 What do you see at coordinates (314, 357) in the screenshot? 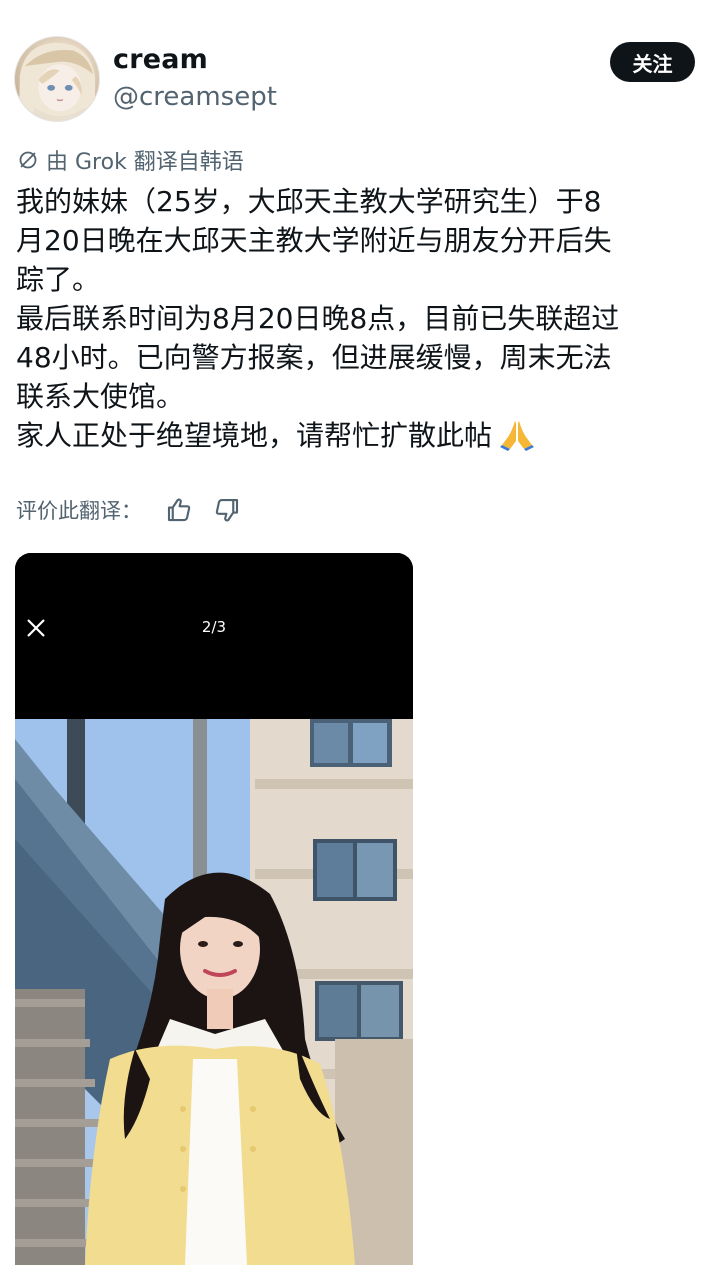
I see `post-line: 48小时。已向警方报案，但进展缓慢，周末无法` at bounding box center [314, 357].